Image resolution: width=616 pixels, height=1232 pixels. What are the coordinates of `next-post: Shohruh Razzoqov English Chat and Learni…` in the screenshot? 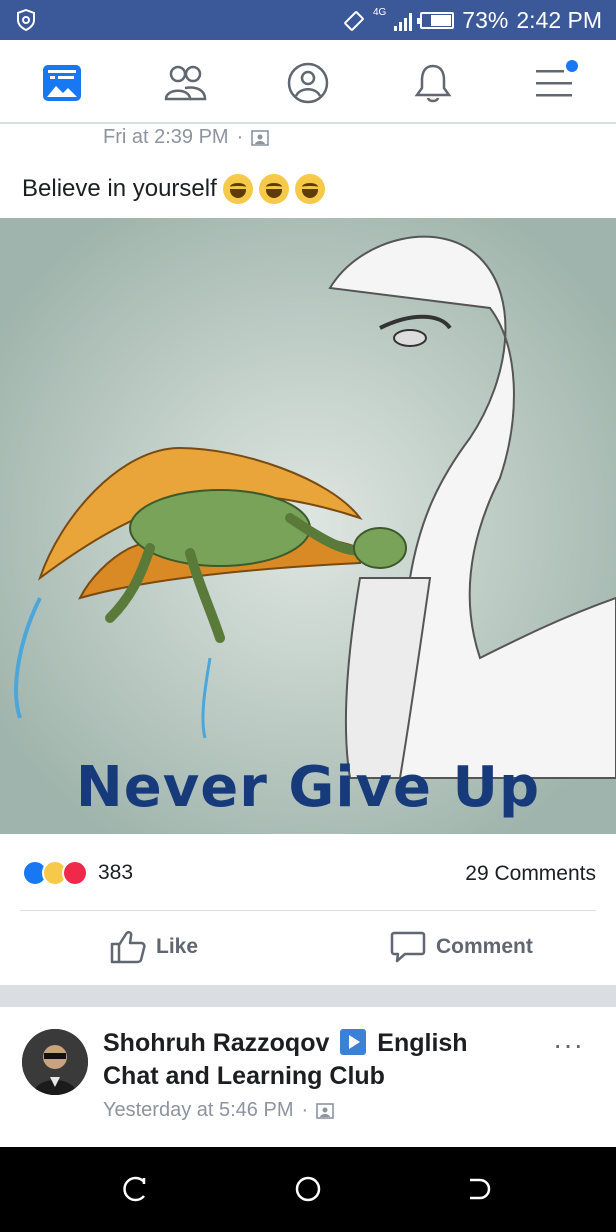 It's located at (308, 1077).